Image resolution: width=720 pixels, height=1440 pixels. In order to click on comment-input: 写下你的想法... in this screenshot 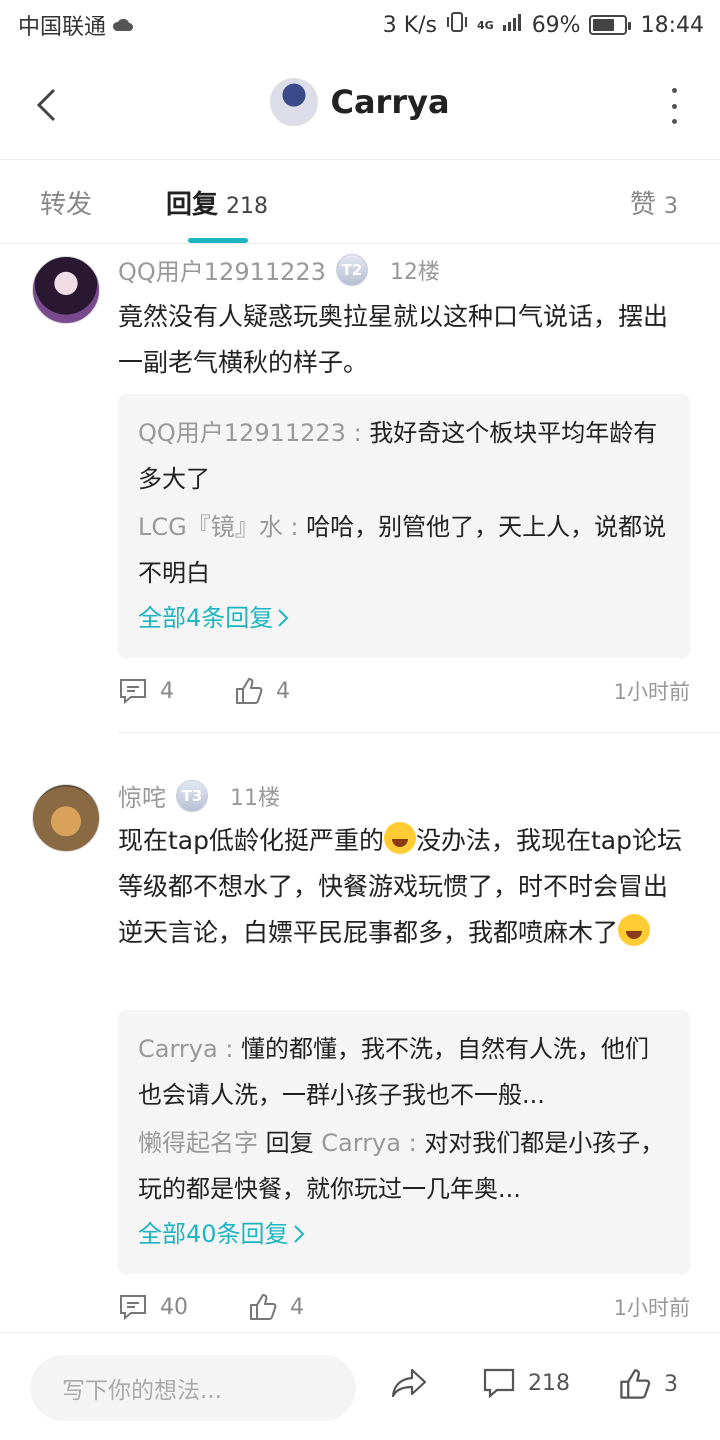, I will do `click(193, 1388)`.